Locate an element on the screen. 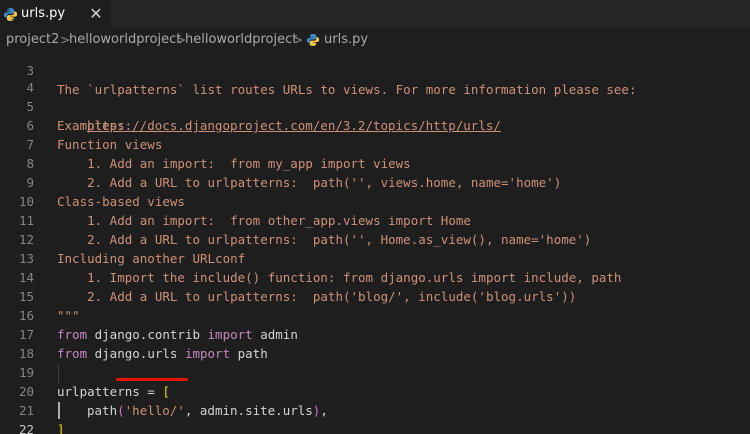 This screenshot has width=750, height=434. error-squiggle is located at coordinates (152, 379).